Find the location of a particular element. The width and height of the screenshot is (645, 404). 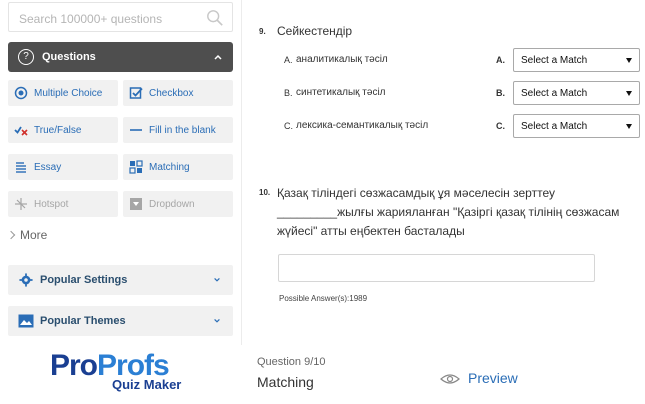

popular-themes-label: Popular Themes is located at coordinates (83, 321).